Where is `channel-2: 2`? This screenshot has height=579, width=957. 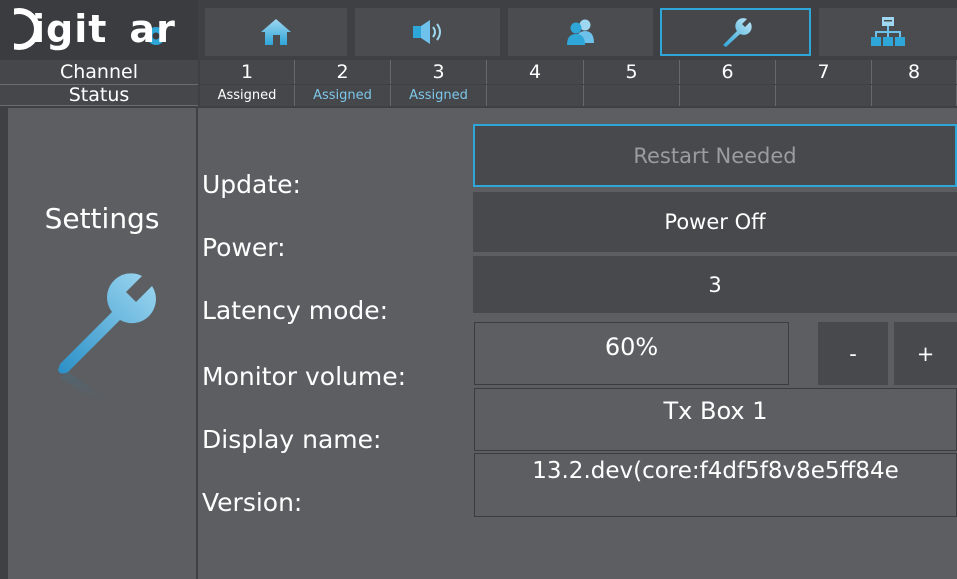
channel-2: 2 is located at coordinates (343, 72).